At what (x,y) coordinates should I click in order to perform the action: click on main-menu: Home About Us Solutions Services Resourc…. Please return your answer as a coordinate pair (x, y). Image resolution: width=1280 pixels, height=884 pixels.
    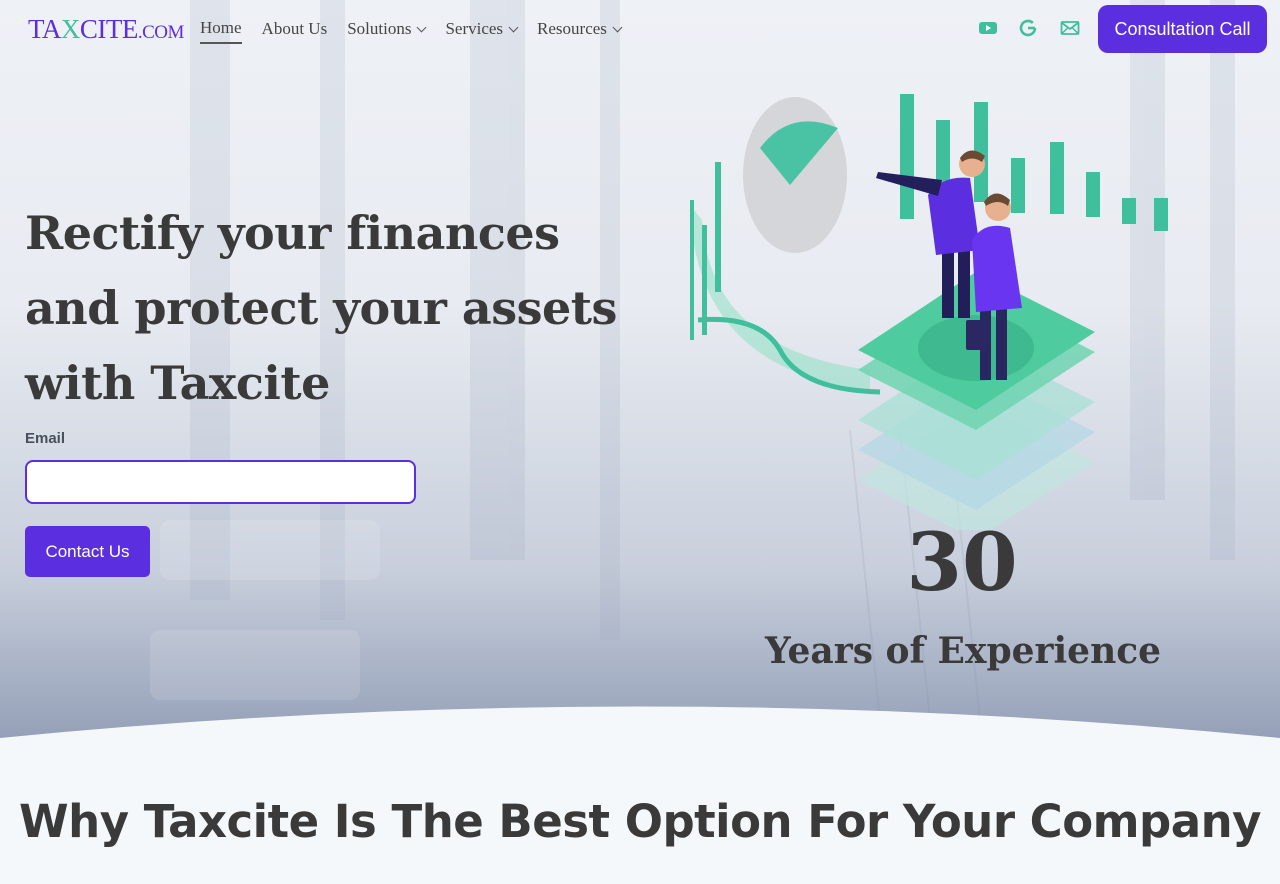
    Looking at the image, I should click on (411, 31).